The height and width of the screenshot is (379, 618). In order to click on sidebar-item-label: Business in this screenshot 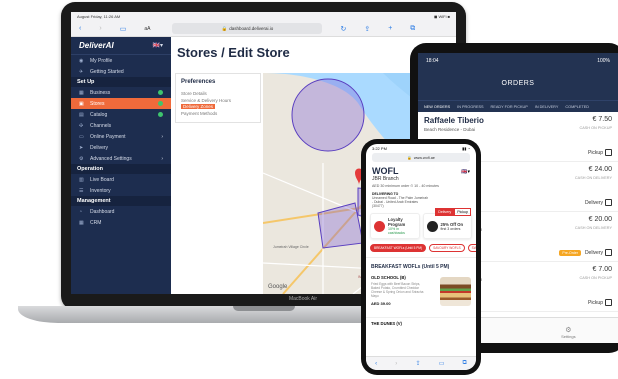, I will do `click(100, 92)`.